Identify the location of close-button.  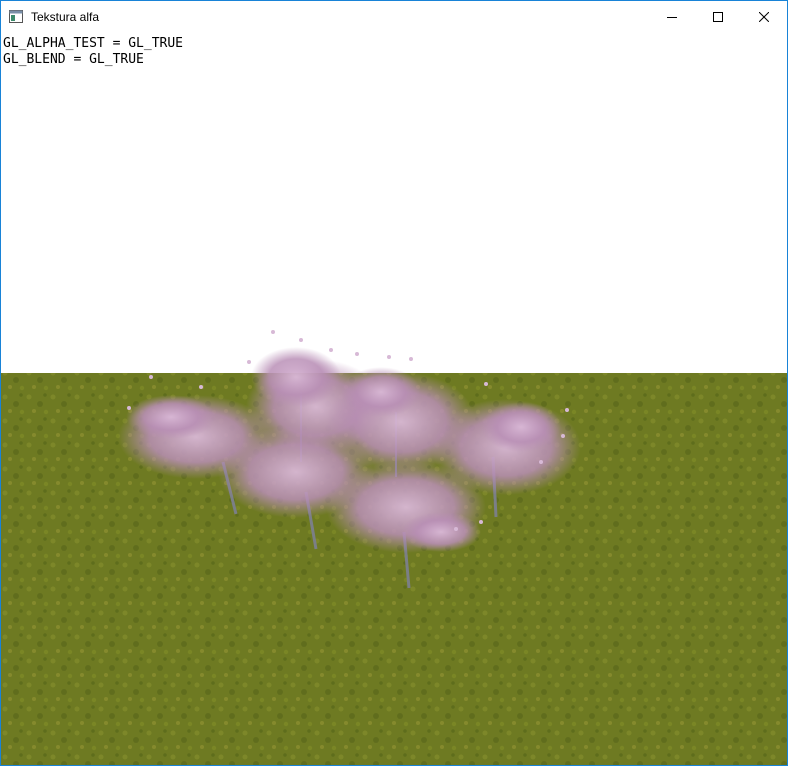
(764, 16).